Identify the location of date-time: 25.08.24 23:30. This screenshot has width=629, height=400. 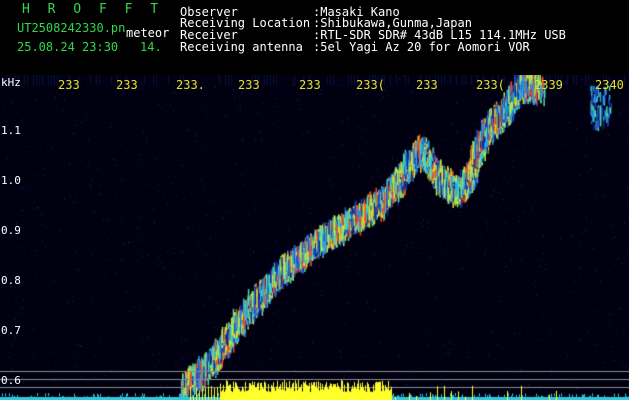
(68, 47).